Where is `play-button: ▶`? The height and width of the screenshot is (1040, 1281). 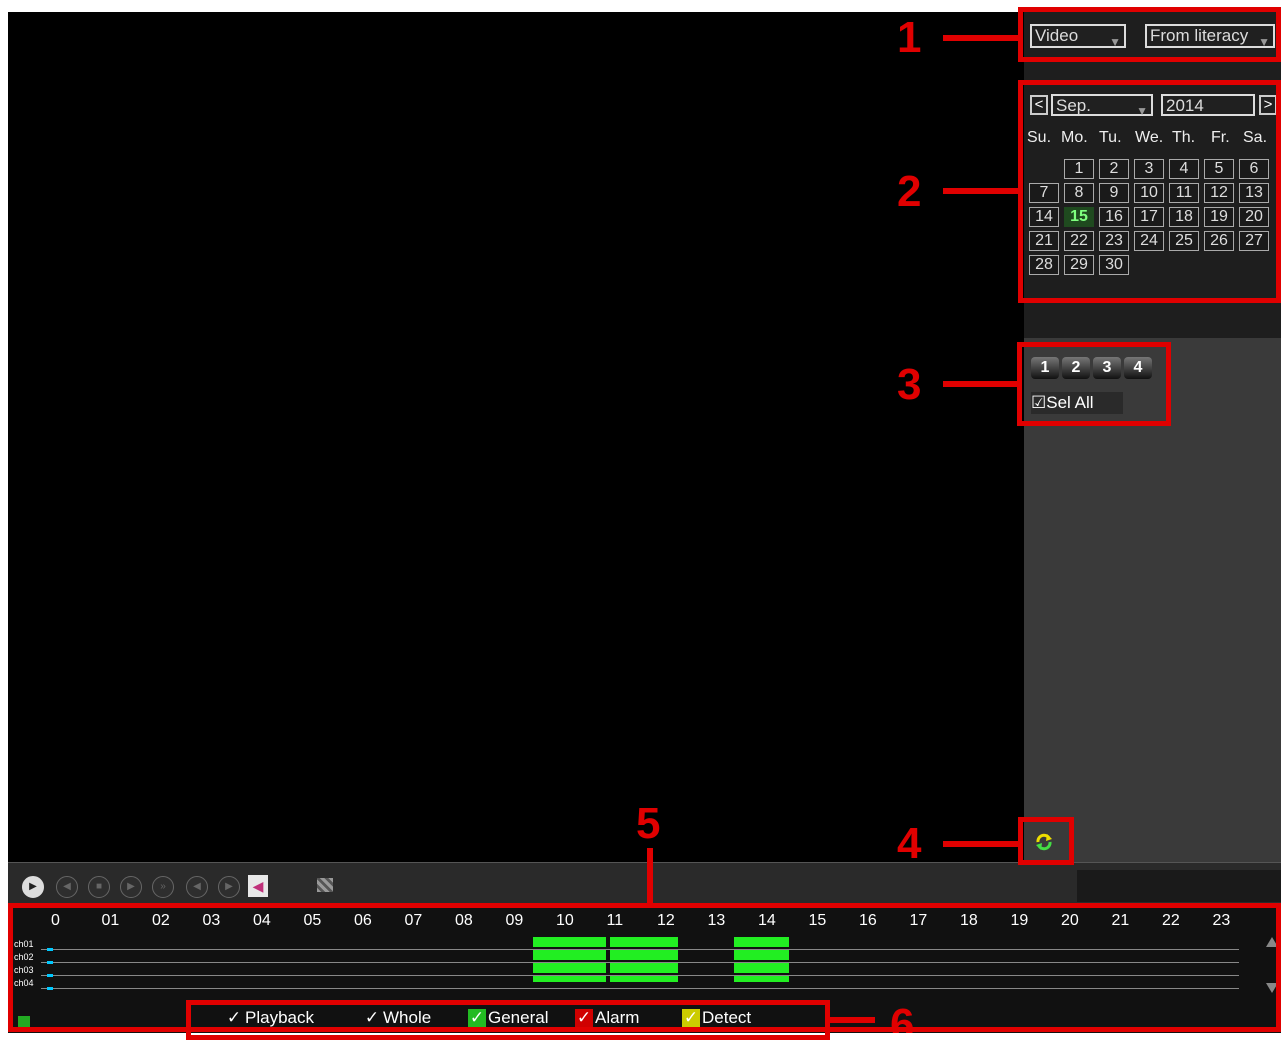 play-button: ▶ is located at coordinates (33, 887).